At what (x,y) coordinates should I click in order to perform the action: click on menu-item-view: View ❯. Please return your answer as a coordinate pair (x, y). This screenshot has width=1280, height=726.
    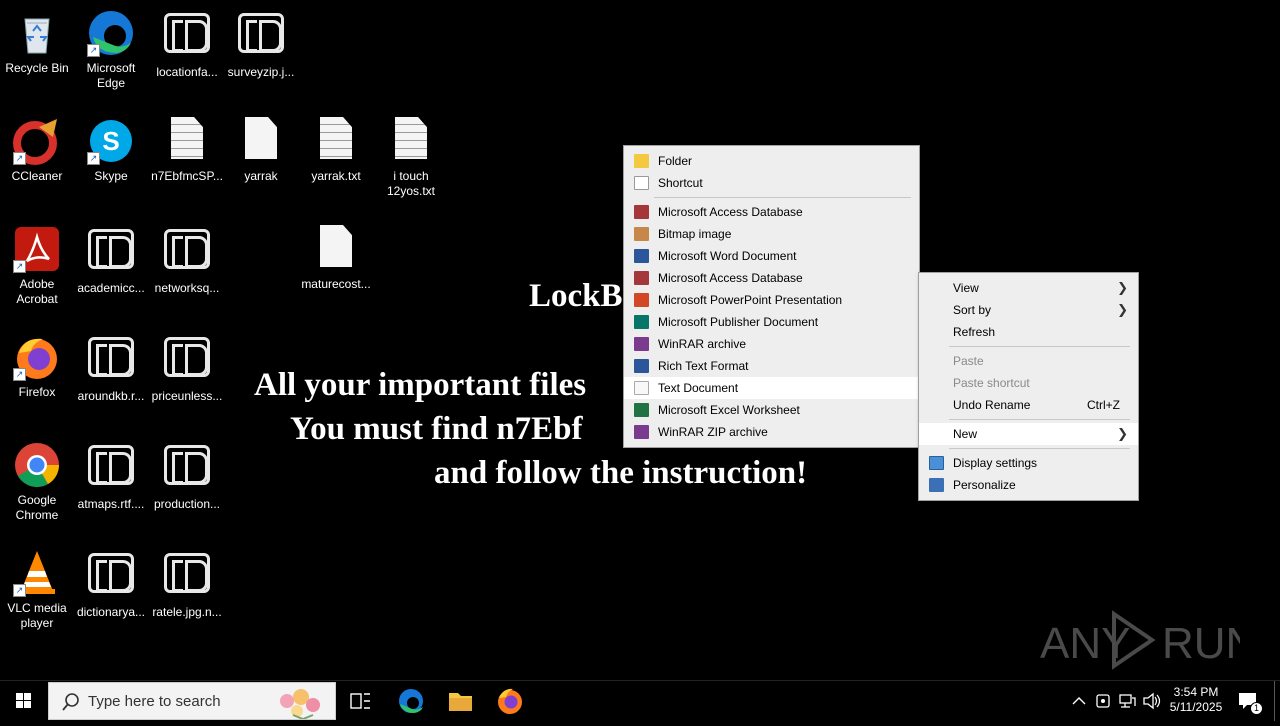
    Looking at the image, I should click on (1028, 288).